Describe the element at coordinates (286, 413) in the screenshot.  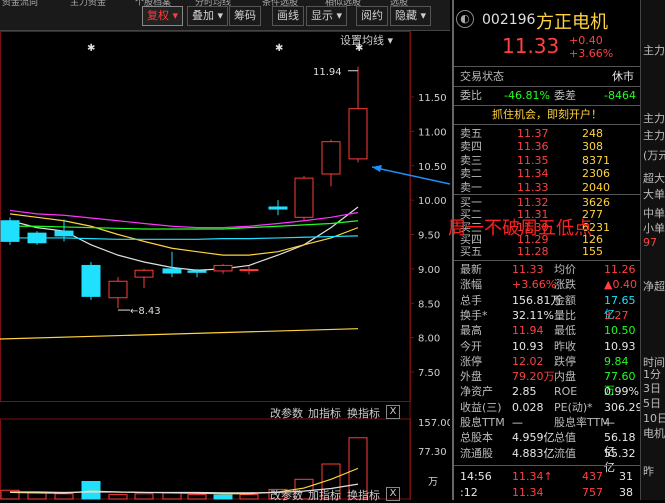
I see `tool-gaicanshu: 改参数` at that location.